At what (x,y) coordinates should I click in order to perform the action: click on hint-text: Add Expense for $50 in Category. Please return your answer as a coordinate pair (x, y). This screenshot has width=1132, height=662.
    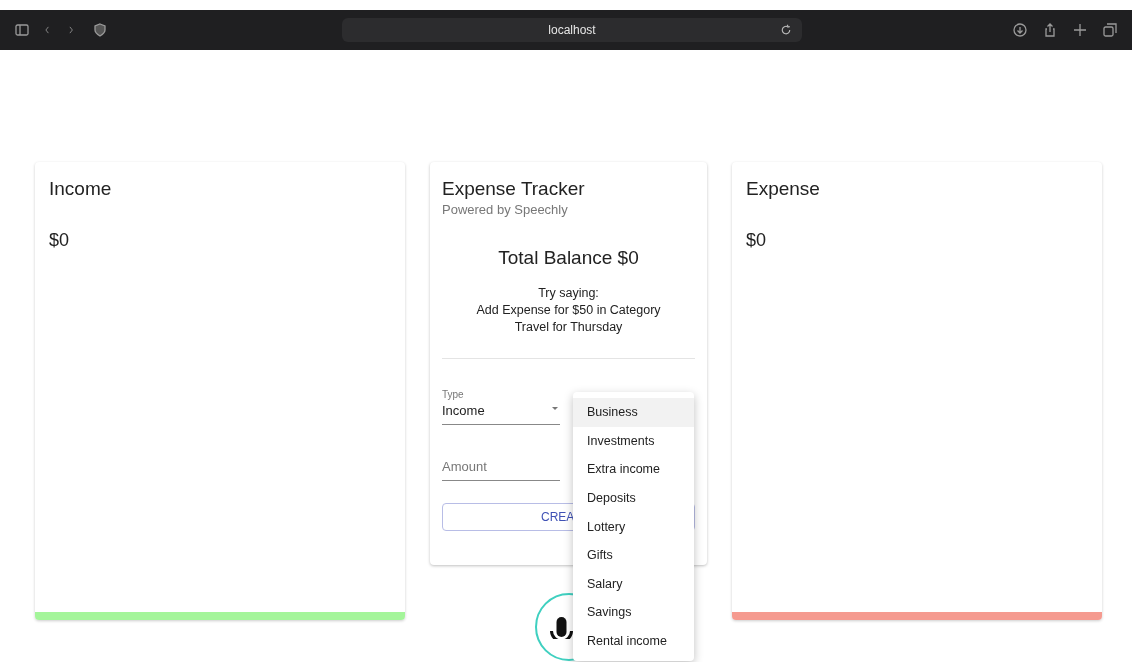
    Looking at the image, I should click on (568, 310).